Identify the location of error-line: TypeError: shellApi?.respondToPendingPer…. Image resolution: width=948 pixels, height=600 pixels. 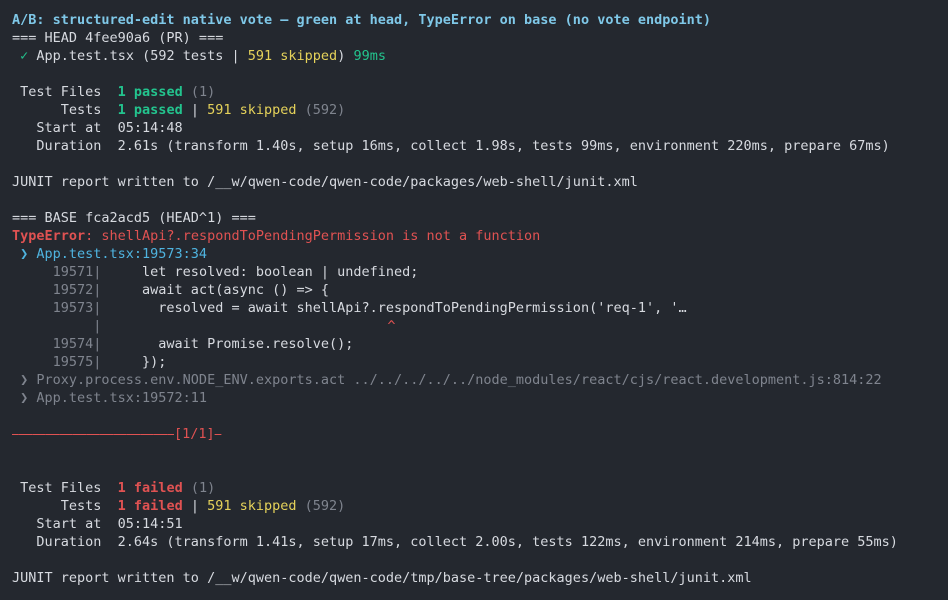
(276, 236).